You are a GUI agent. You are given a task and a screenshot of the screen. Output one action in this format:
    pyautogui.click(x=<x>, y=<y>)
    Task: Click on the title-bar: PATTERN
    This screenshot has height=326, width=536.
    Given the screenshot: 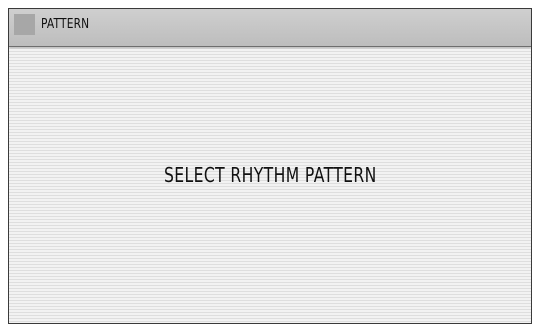 What is the action you would take?
    pyautogui.click(x=270, y=28)
    